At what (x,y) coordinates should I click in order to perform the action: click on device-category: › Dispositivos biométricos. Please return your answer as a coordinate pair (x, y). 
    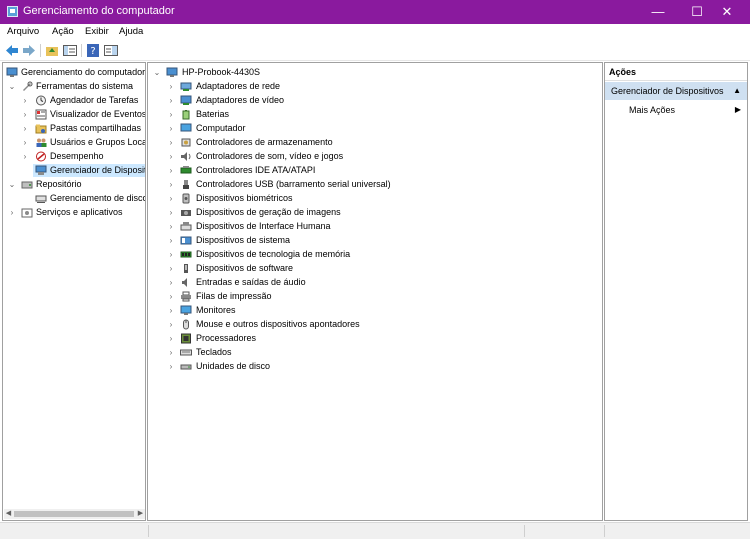
    Looking at the image, I should click on (373, 198).